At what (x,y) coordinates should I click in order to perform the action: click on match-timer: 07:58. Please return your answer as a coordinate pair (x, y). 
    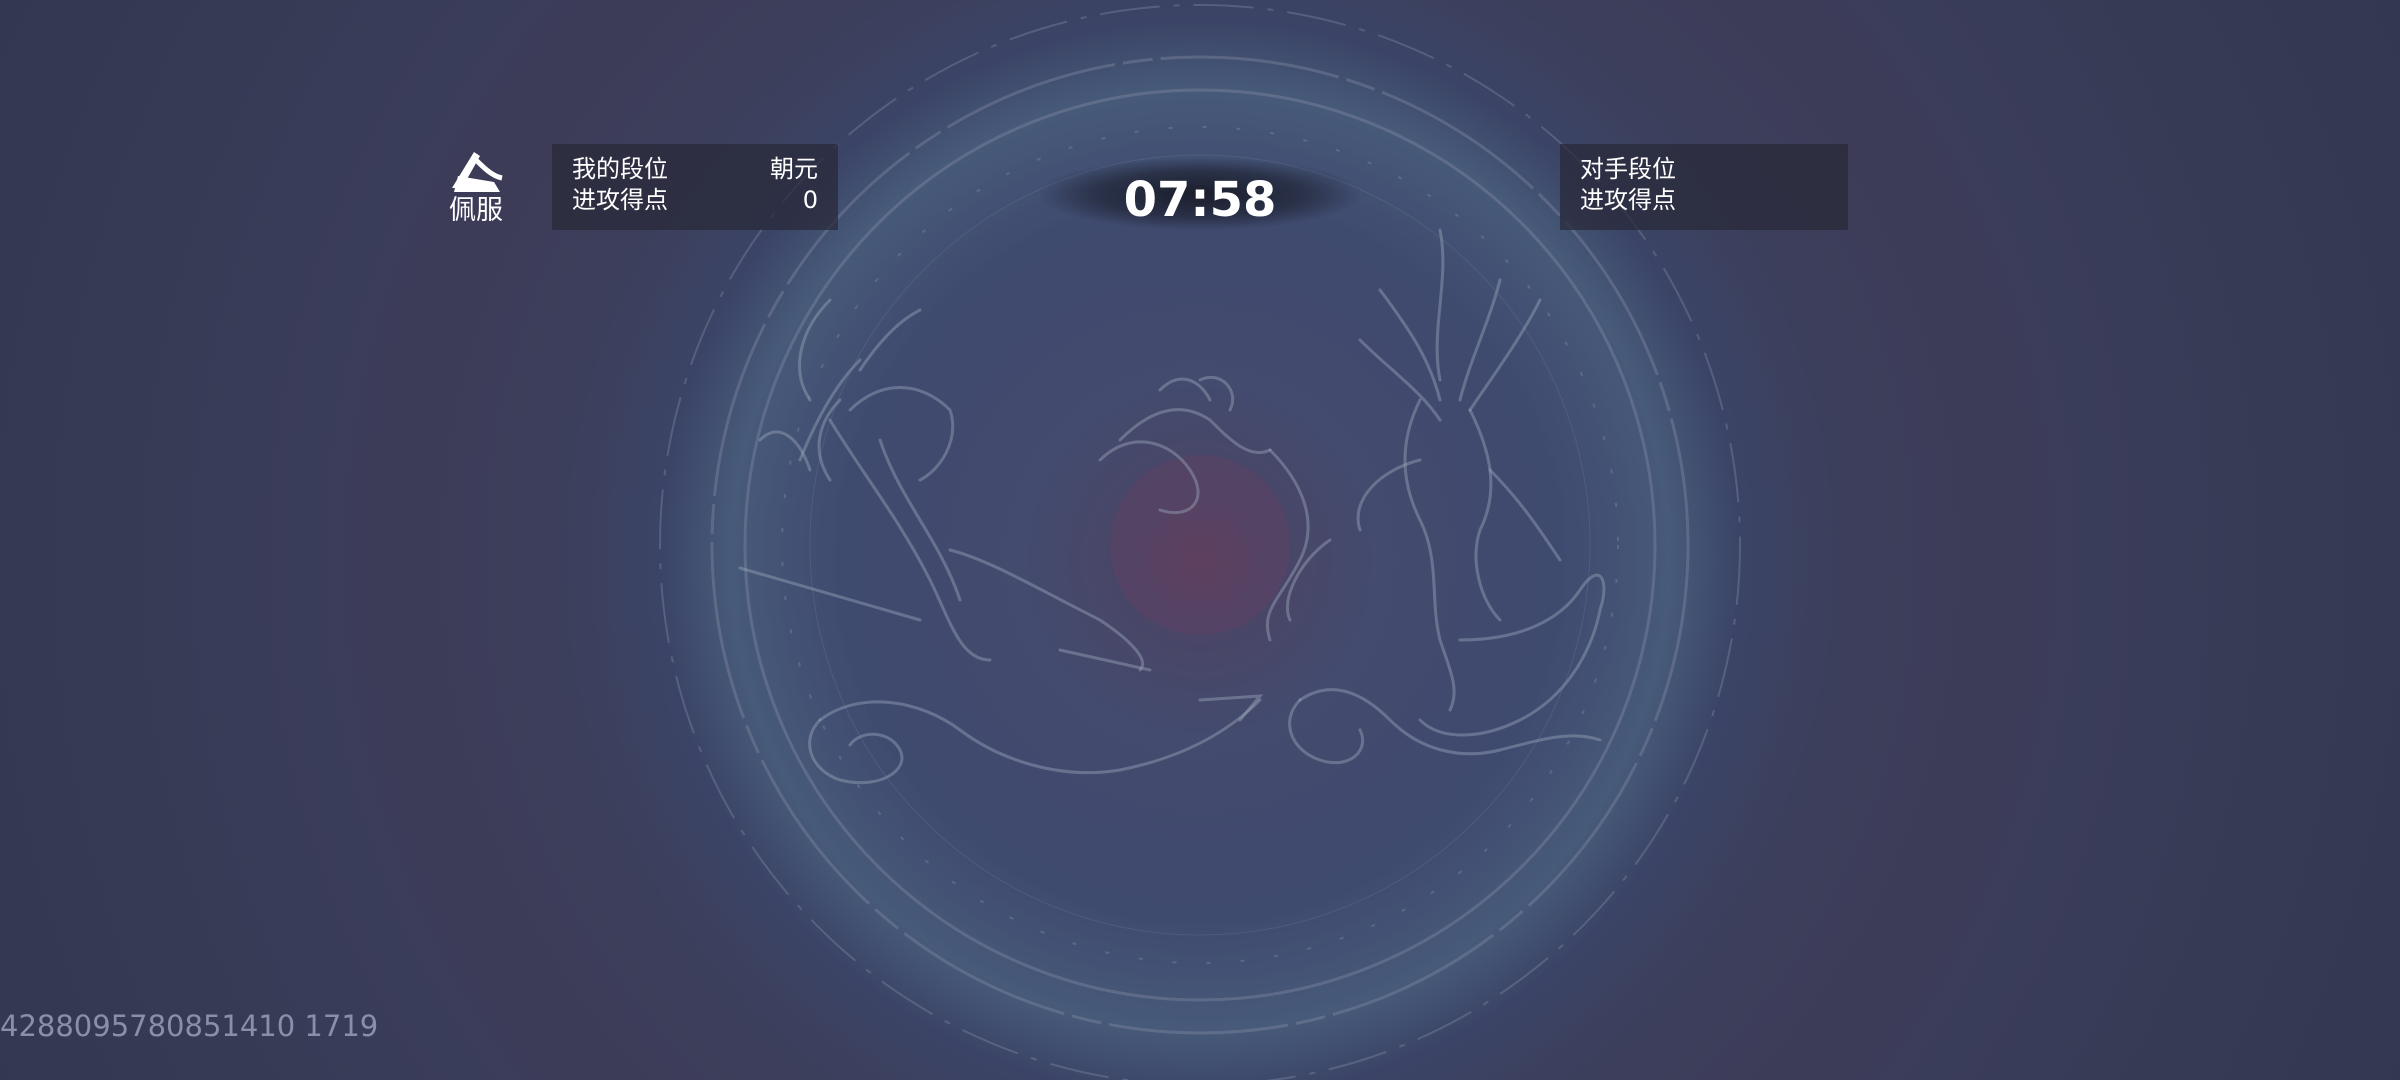
    Looking at the image, I should click on (1200, 200).